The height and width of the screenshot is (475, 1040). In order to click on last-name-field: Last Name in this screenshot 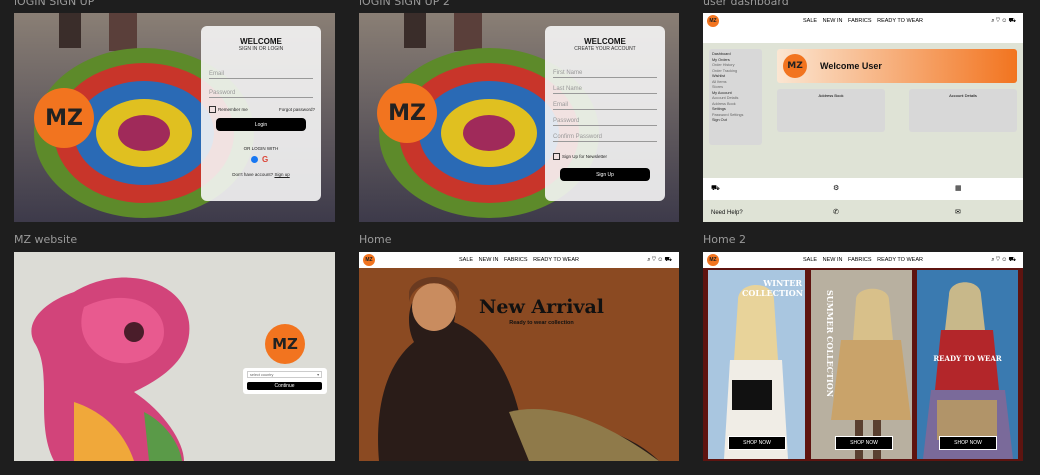, I will do `click(605, 90)`.